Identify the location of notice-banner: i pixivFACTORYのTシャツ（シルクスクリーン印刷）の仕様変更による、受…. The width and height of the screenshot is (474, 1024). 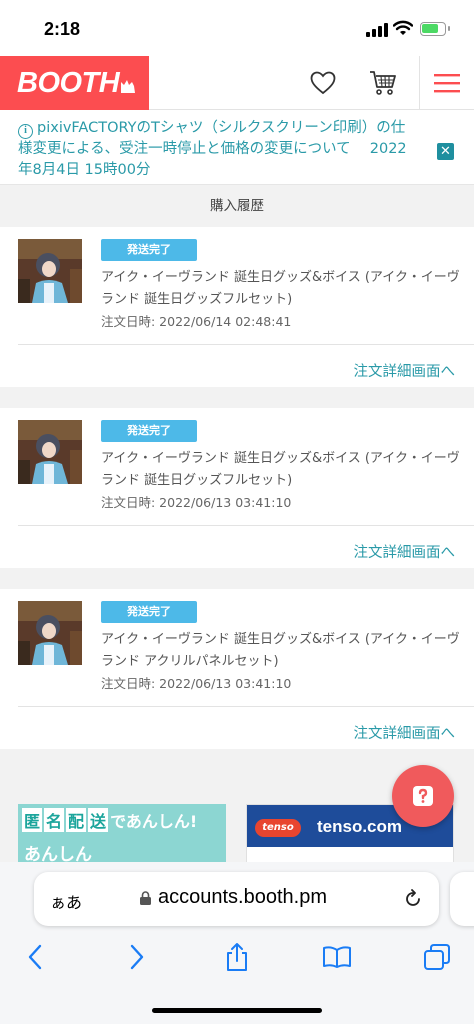
(237, 147).